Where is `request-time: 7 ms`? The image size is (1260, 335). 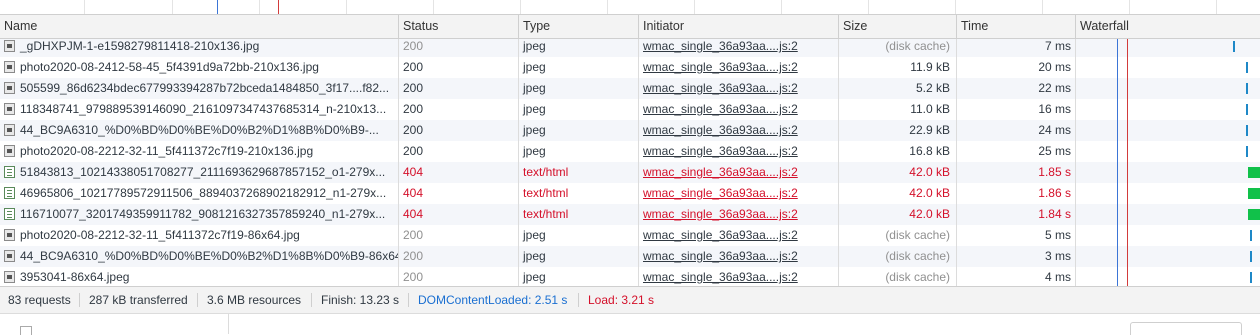 request-time: 7 ms is located at coordinates (1016, 48).